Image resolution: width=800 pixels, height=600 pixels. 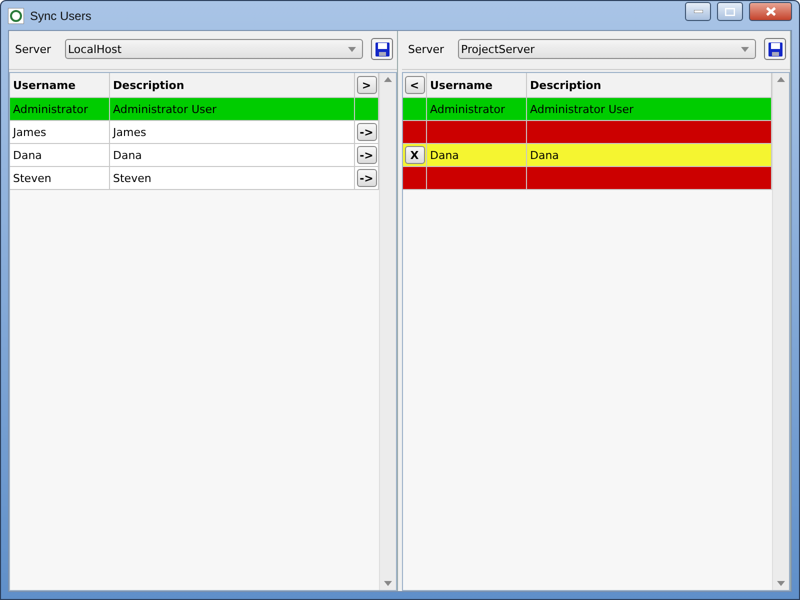 I want to click on minimize-icon, so click(x=698, y=11).